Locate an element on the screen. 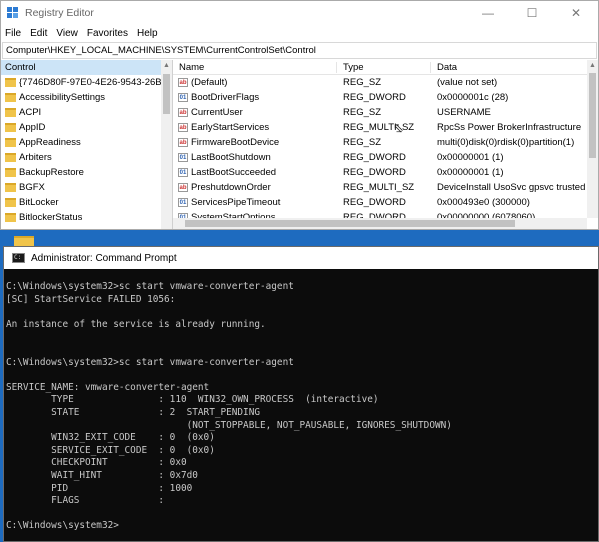 This screenshot has width=599, height=542. console-line: CHECKPOINT : 0x0 is located at coordinates (96, 463).